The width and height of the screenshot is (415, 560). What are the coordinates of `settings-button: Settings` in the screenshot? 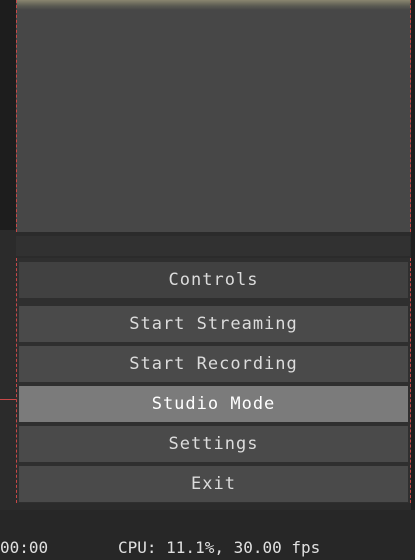 It's located at (213, 444).